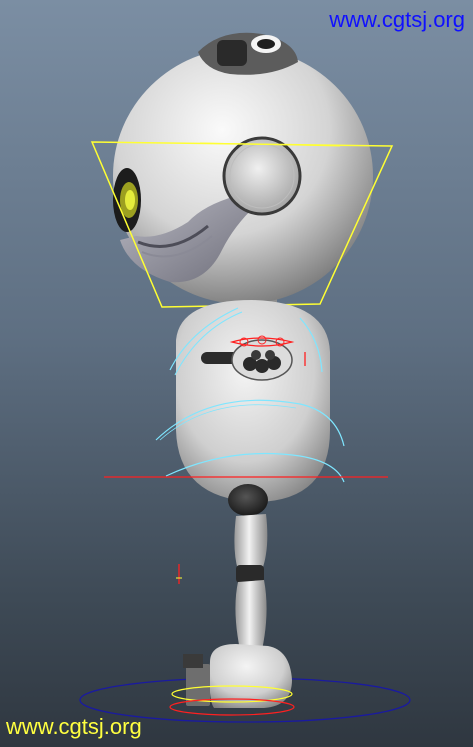  What do you see at coordinates (251, 615) in the screenshot?
I see `lower-leg` at bounding box center [251, 615].